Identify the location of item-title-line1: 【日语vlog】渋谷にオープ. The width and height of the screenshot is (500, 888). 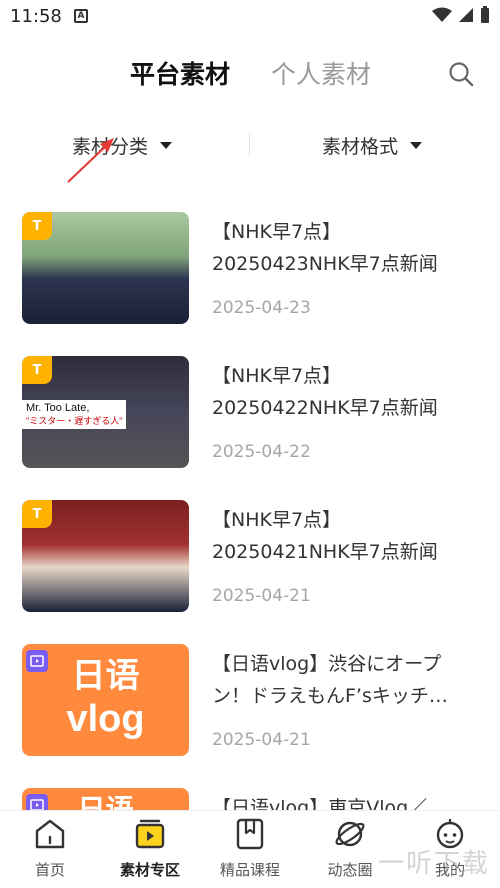
(327, 664).